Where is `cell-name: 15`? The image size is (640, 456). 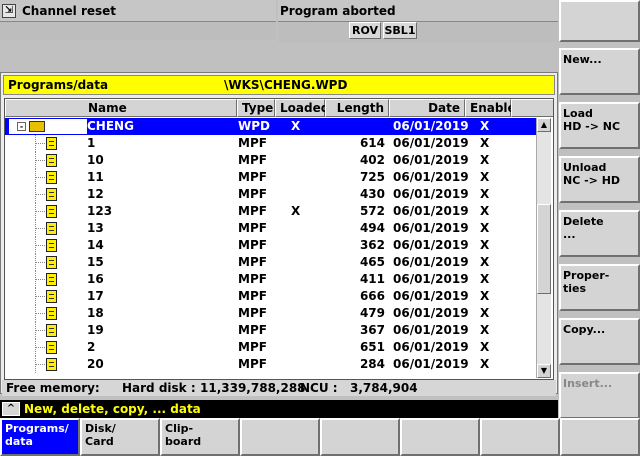 cell-name: 15 is located at coordinates (95, 262).